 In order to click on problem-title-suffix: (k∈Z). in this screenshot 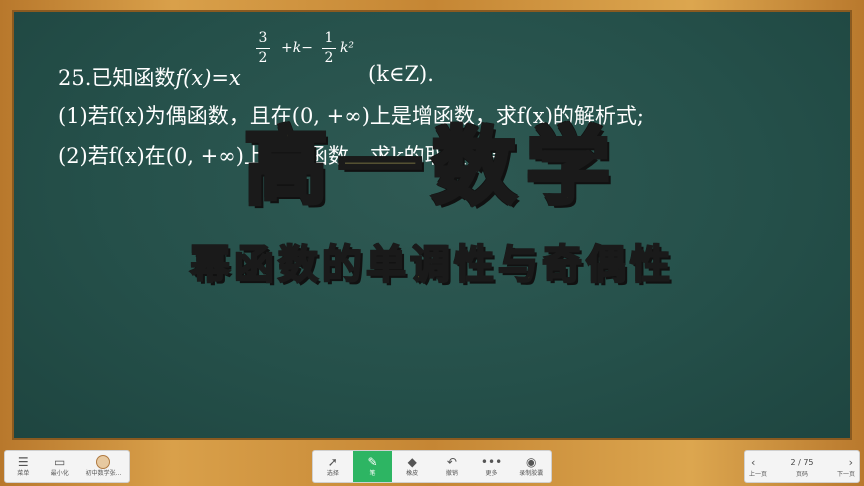, I will do `click(401, 74)`.